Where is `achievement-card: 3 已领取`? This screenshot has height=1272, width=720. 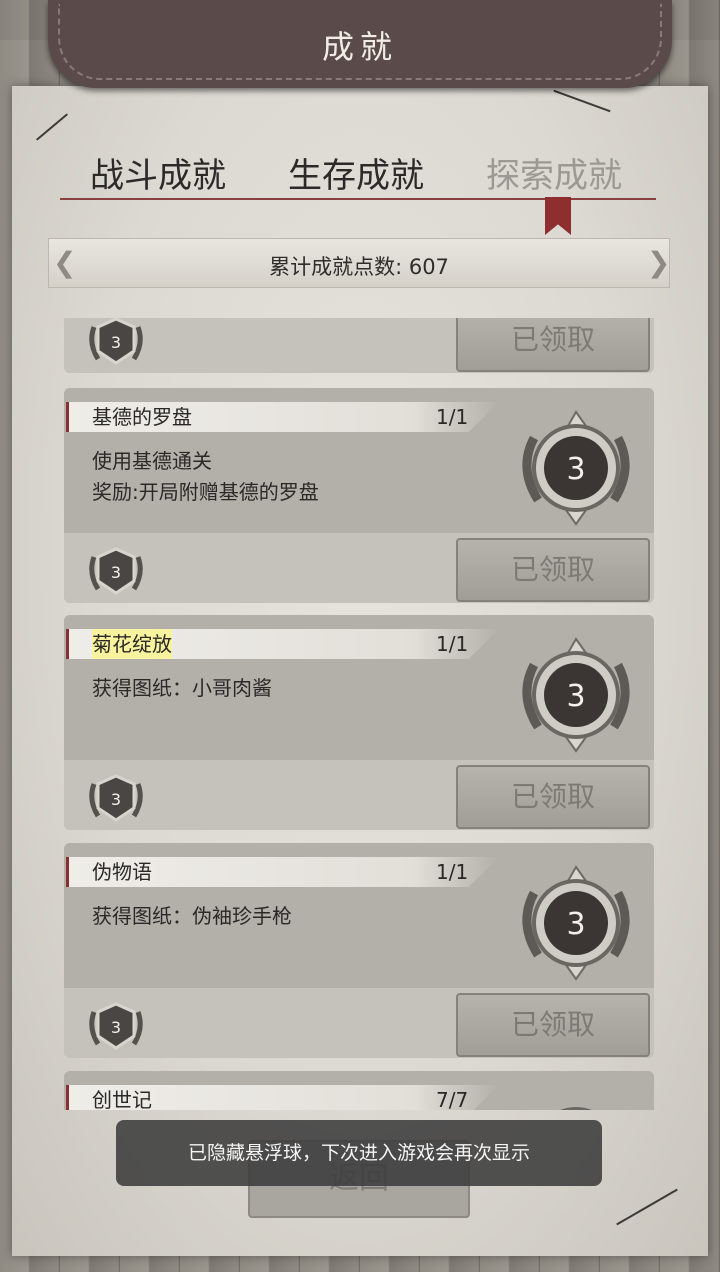
achievement-card: 3 已领取 is located at coordinates (359, 345).